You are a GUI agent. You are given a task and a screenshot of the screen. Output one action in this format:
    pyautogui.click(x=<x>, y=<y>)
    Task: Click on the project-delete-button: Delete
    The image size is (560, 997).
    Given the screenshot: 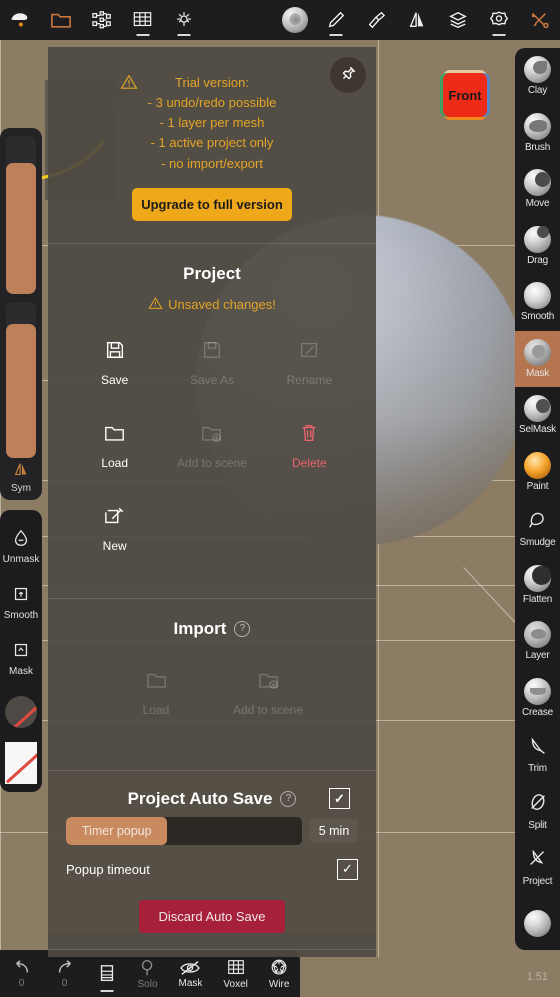 What is the action you would take?
    pyautogui.click(x=309, y=455)
    